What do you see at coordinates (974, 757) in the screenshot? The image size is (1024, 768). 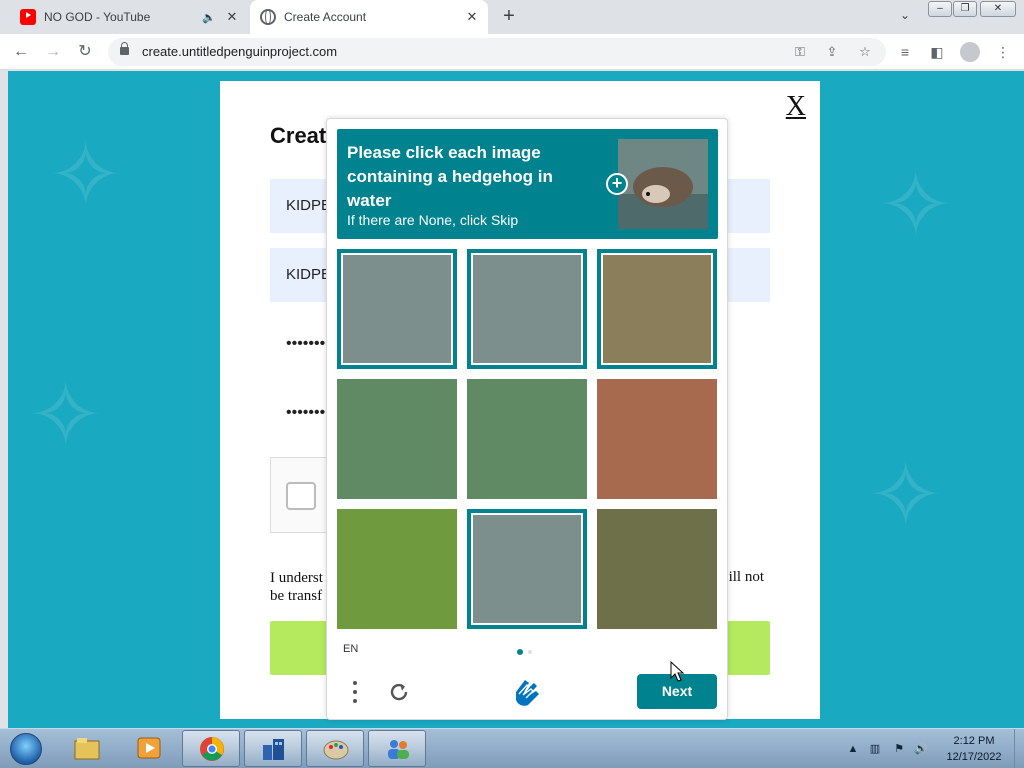 I see `clock-date: 12/17/2022` at bounding box center [974, 757].